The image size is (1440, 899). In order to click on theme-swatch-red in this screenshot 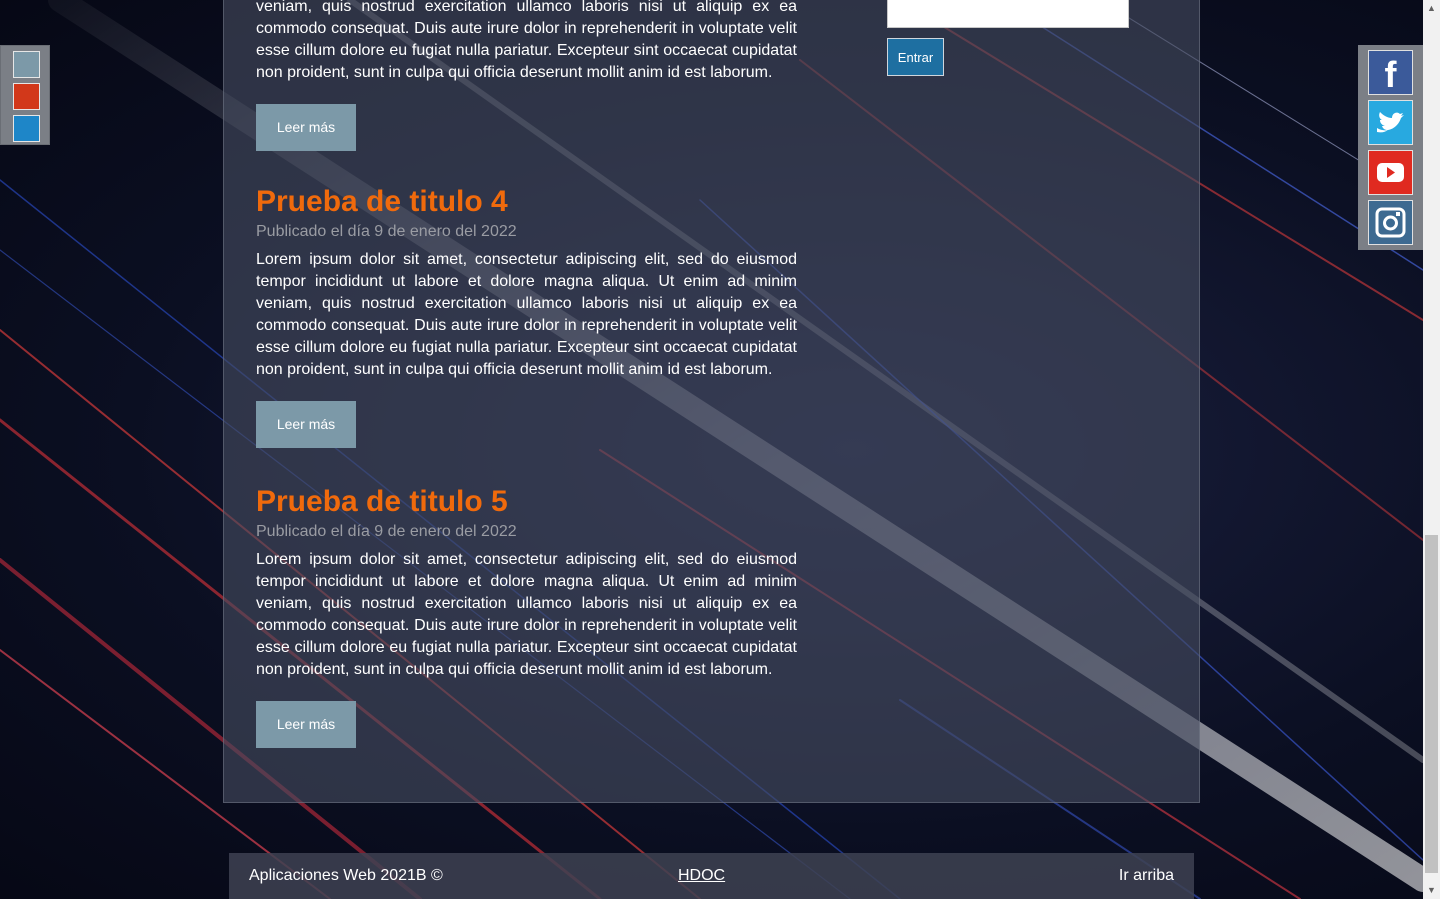, I will do `click(26, 96)`.